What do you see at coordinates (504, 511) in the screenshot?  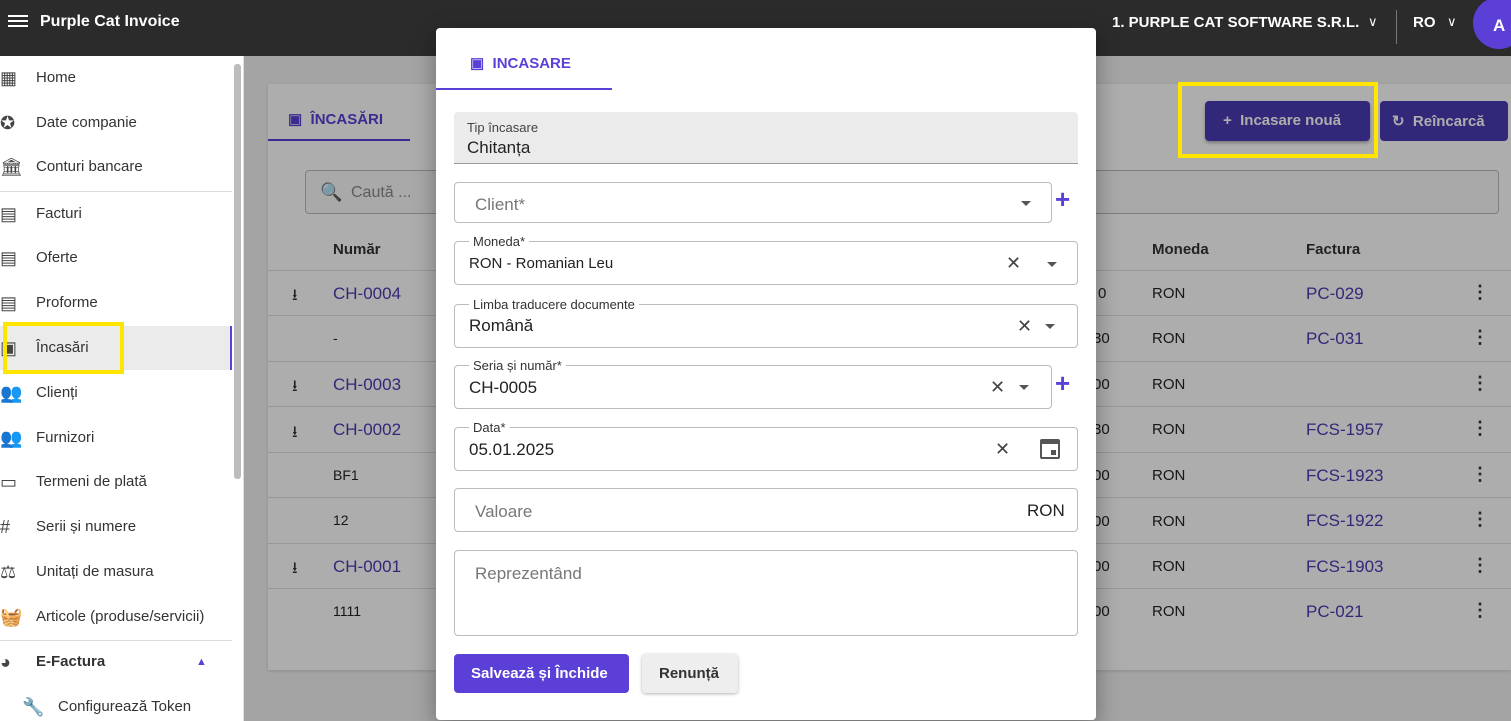 I see `field-placeholder: Valoare` at bounding box center [504, 511].